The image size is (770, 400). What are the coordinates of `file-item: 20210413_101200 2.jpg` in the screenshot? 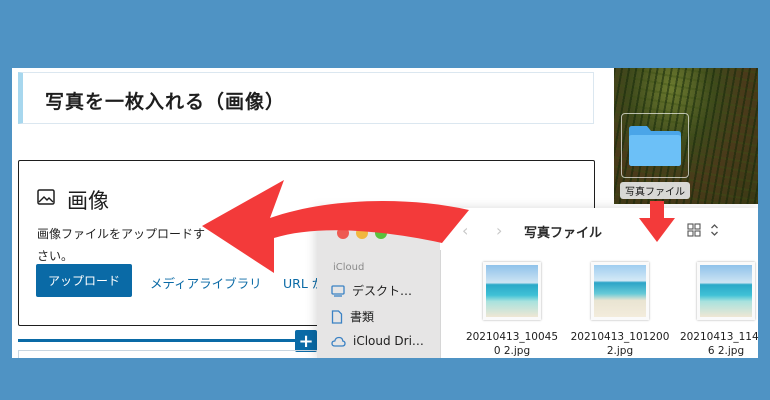 It's located at (620, 310).